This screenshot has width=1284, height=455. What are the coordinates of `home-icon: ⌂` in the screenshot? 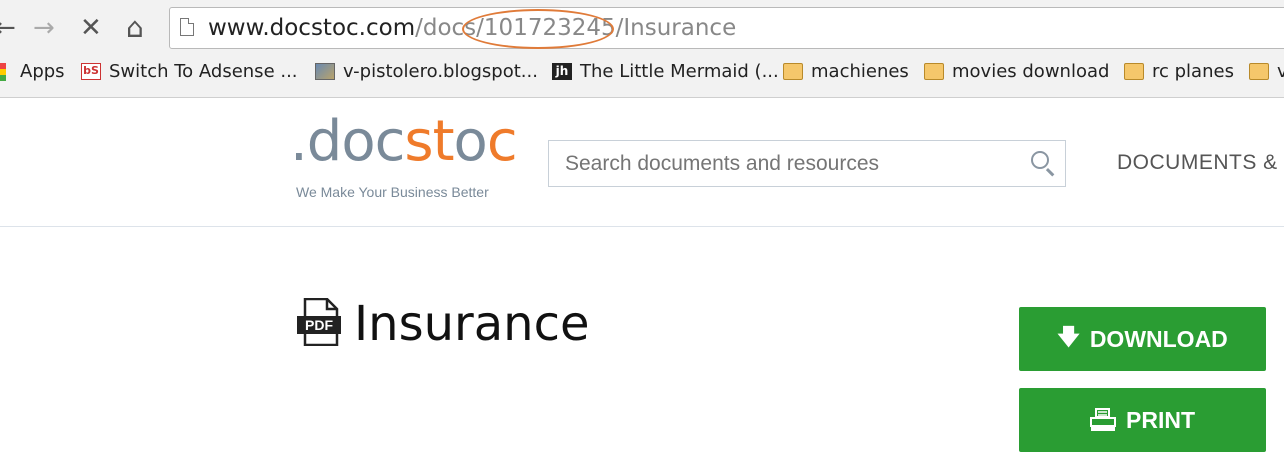 It's located at (135, 28).